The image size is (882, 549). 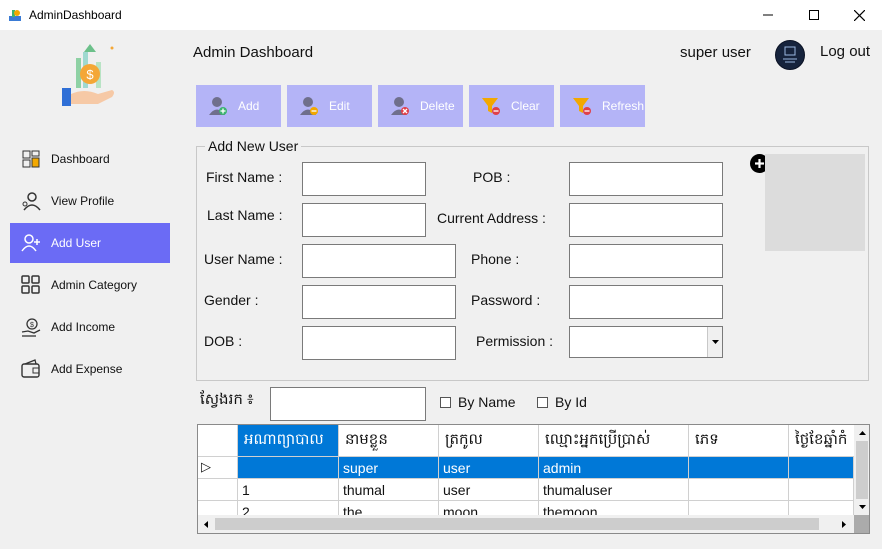 I want to click on clear-button: Clear, so click(x=511, y=106).